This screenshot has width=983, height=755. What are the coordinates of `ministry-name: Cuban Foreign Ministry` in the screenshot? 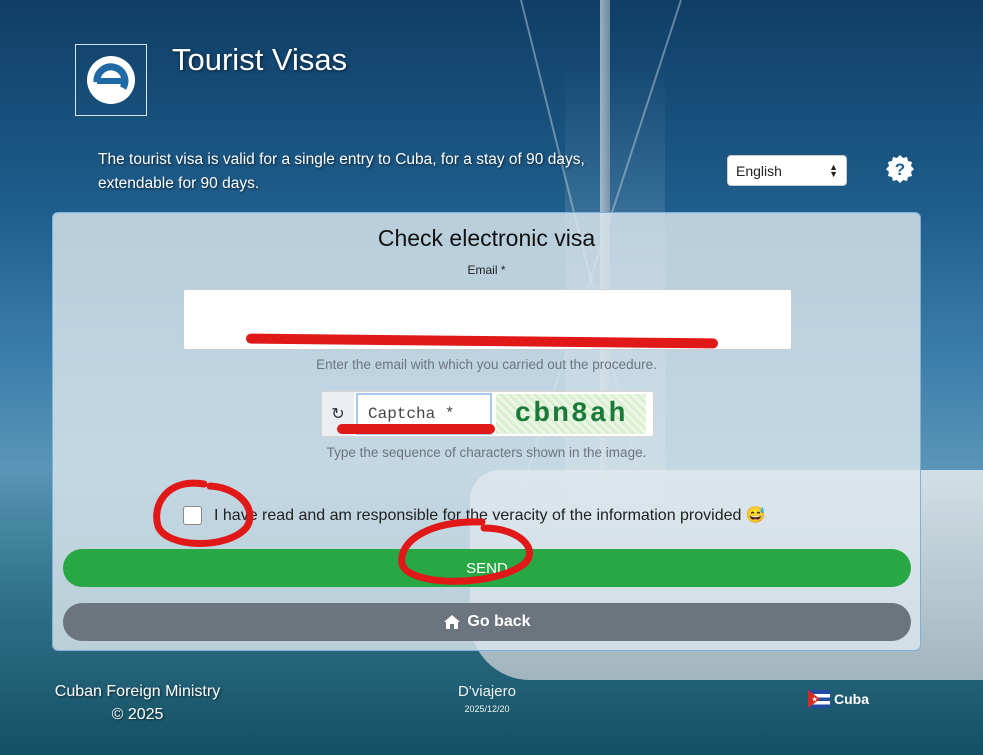 It's located at (137, 691).